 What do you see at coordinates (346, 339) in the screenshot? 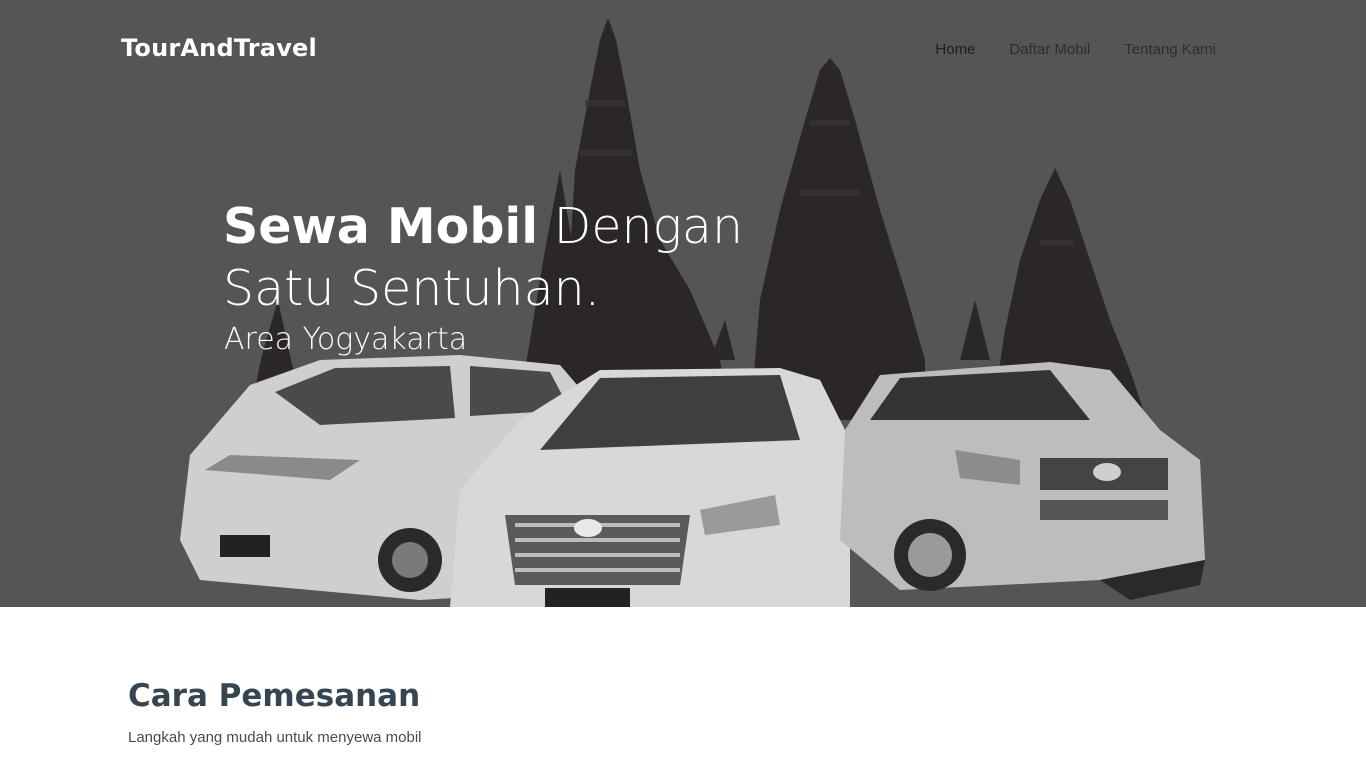
I see `hero-subtitle: Area Yogyakarta` at bounding box center [346, 339].